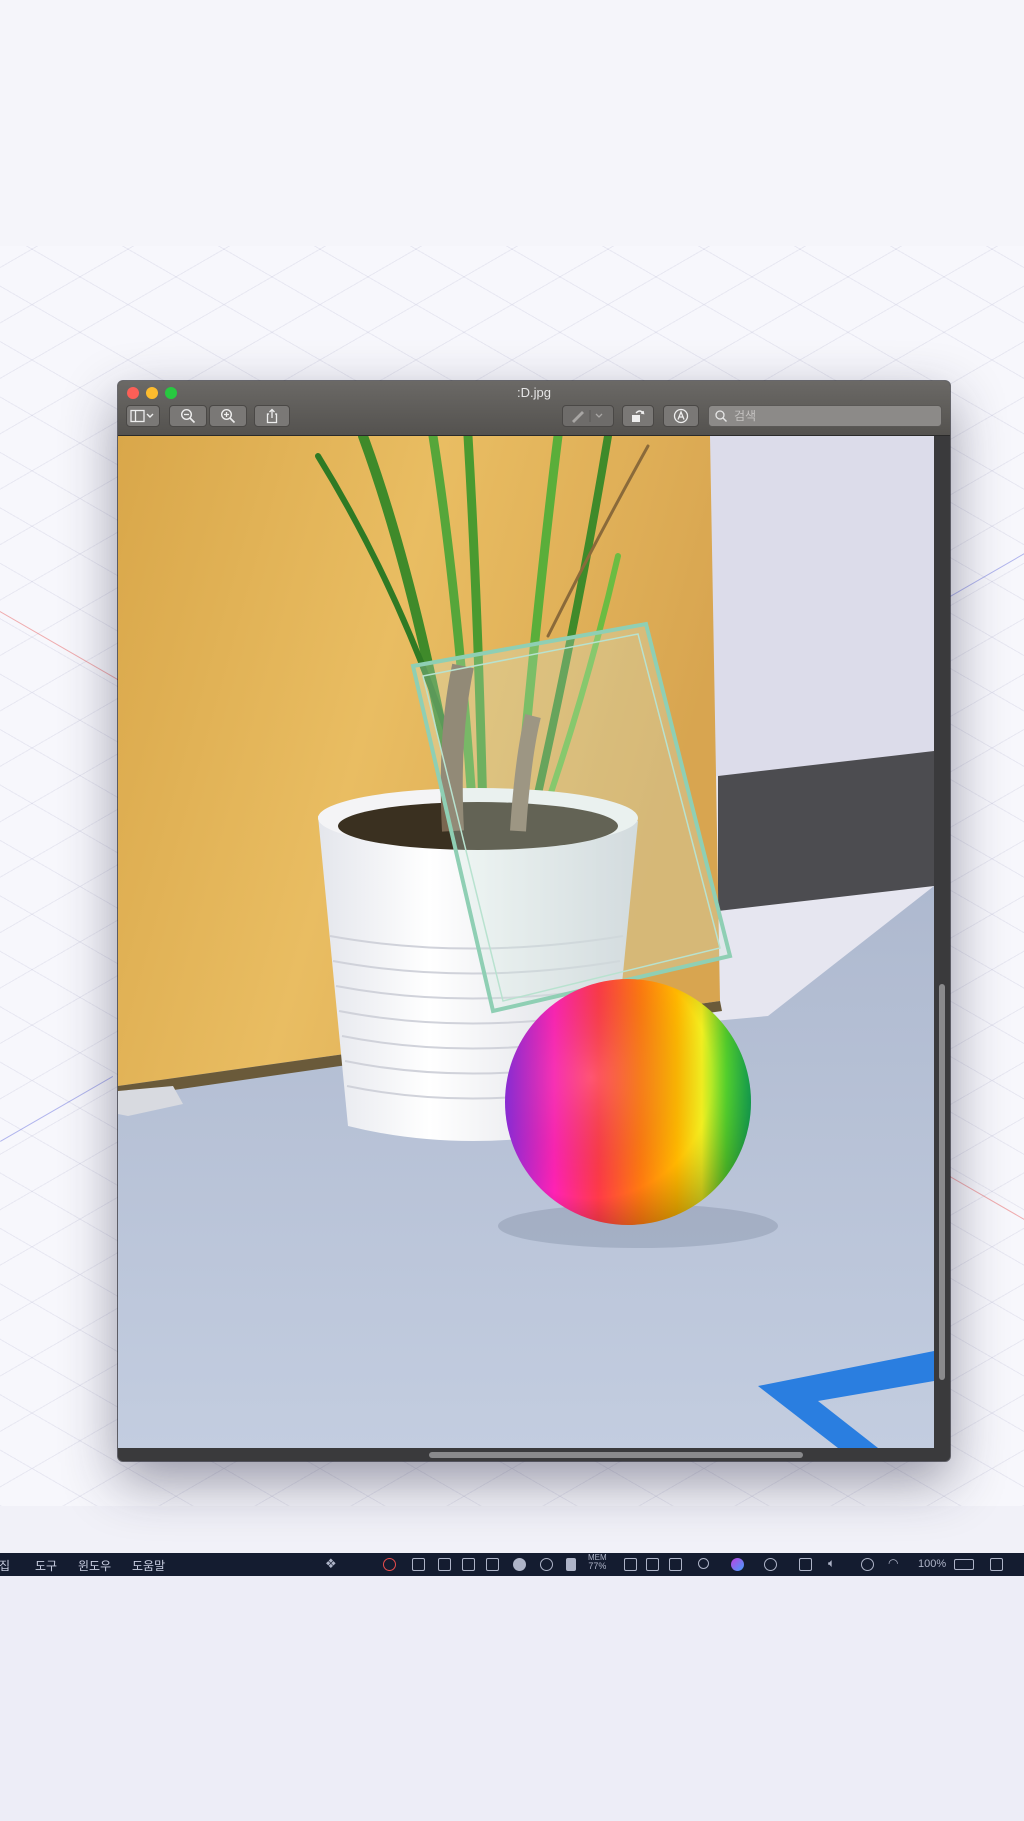  Describe the element at coordinates (942, 1182) in the screenshot. I see `vertical-scroll-thumb` at that location.